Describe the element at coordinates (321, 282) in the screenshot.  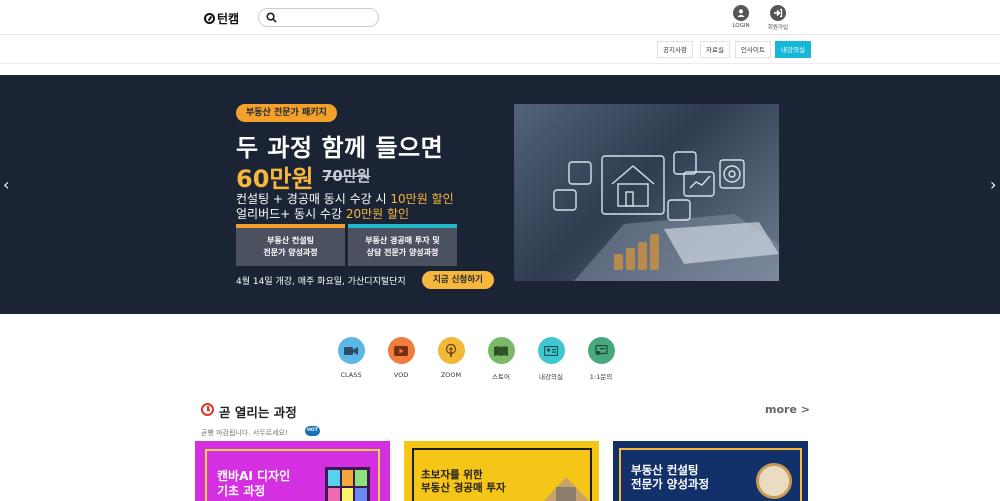
I see `schedule-note: 4월 14일 개강, 매주 화요일, 가산디지털단지` at that location.